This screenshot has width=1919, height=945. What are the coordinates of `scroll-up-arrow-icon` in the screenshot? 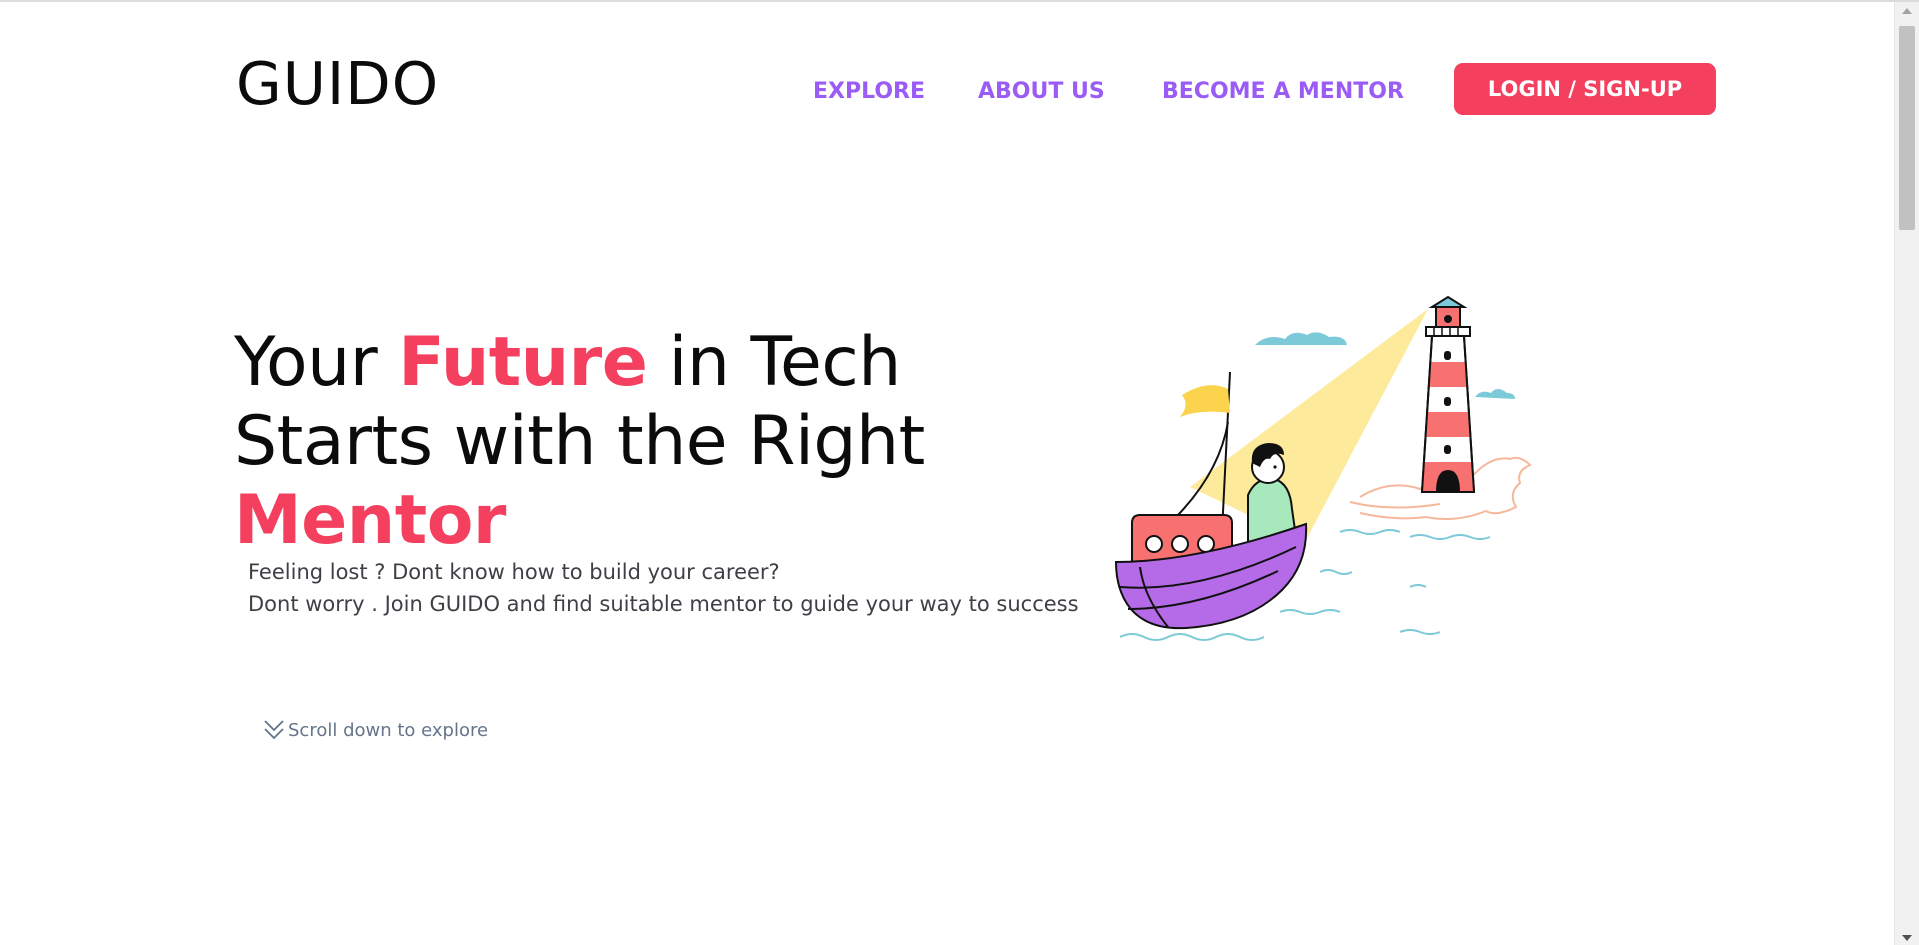 It's located at (1907, 11).